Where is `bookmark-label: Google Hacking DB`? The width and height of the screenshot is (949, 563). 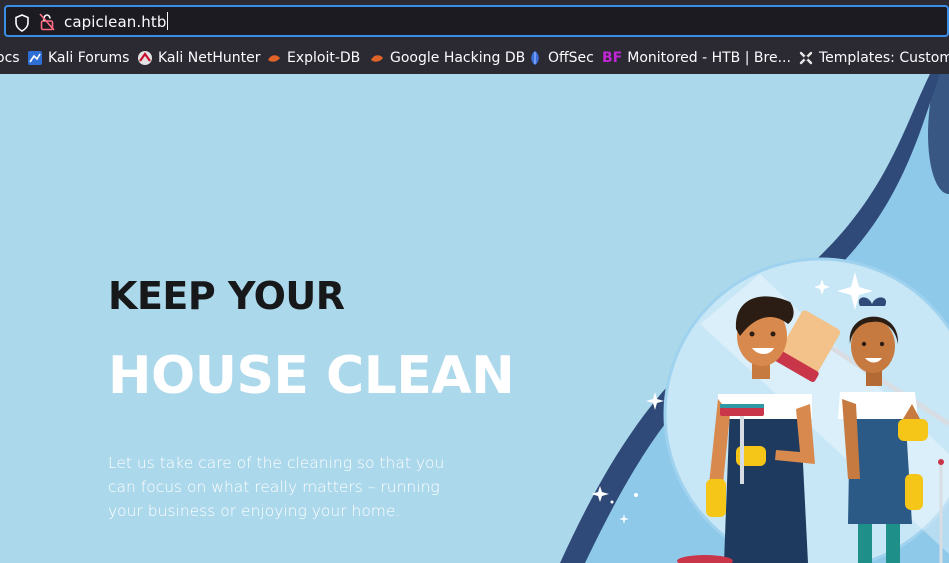 bookmark-label: Google Hacking DB is located at coordinates (458, 58).